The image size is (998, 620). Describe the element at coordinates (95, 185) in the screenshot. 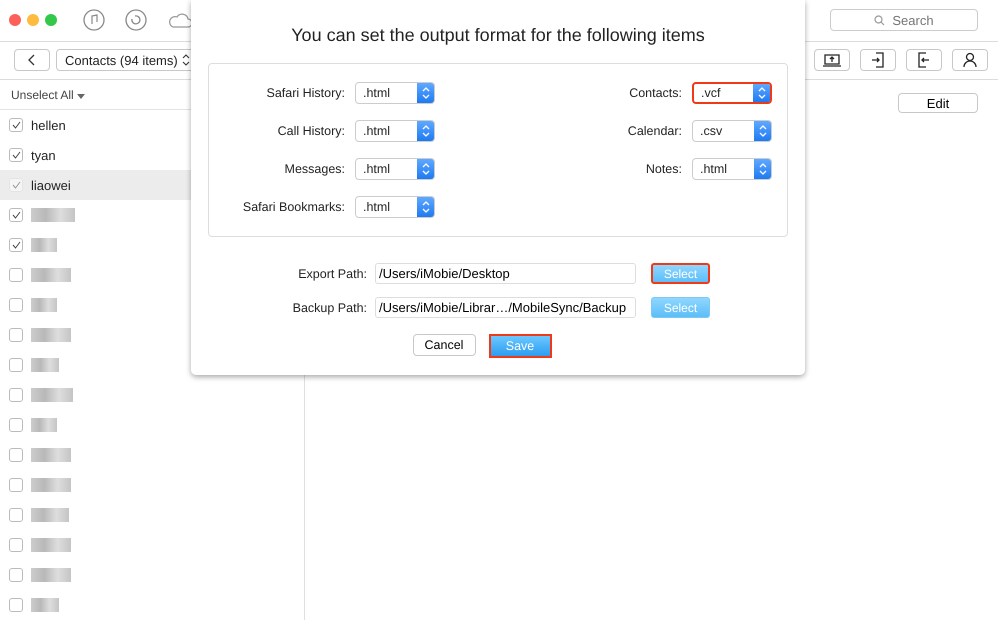

I see `contact-row: liaowei` at that location.